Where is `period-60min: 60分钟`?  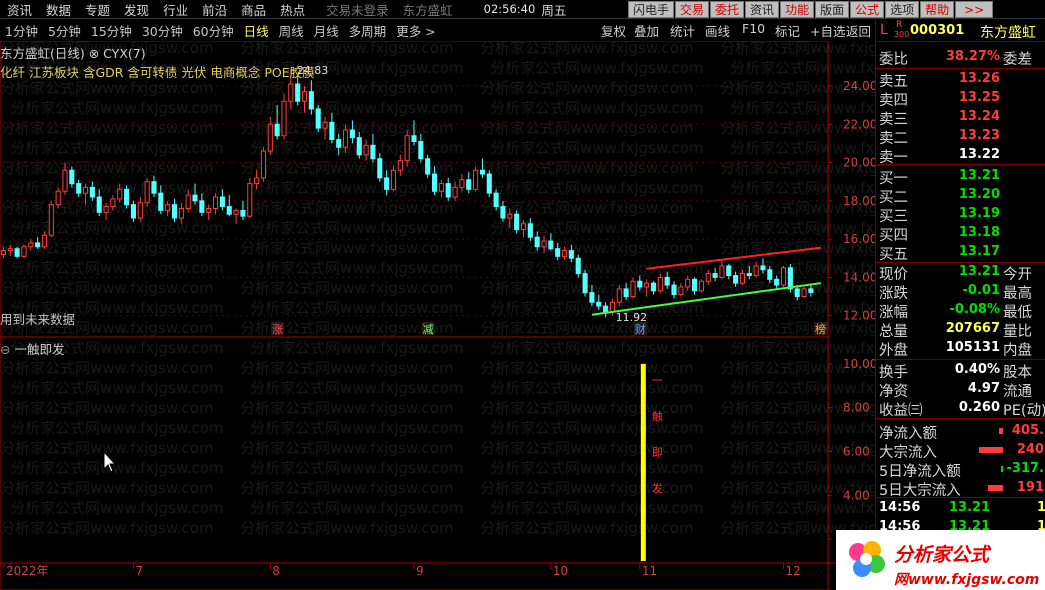 period-60min: 60分钟 is located at coordinates (213, 30).